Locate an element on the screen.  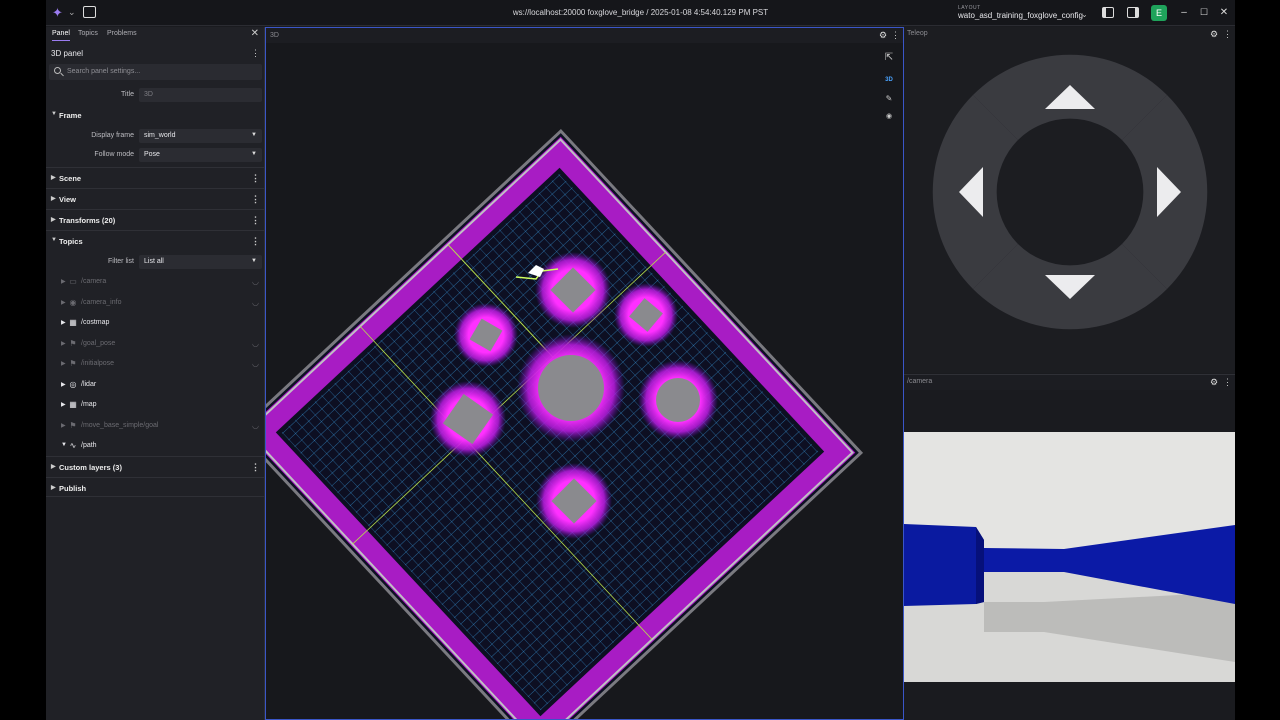
section-transforms: ▶ Transforms (20) ⋮ is located at coordinates (155, 219).